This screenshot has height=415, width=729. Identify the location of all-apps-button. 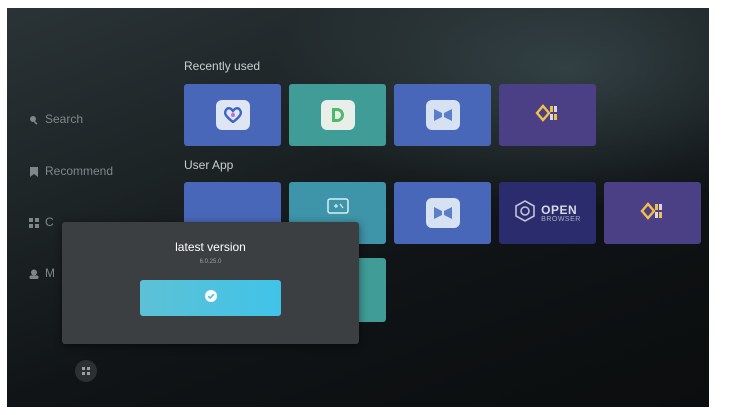
(86, 371).